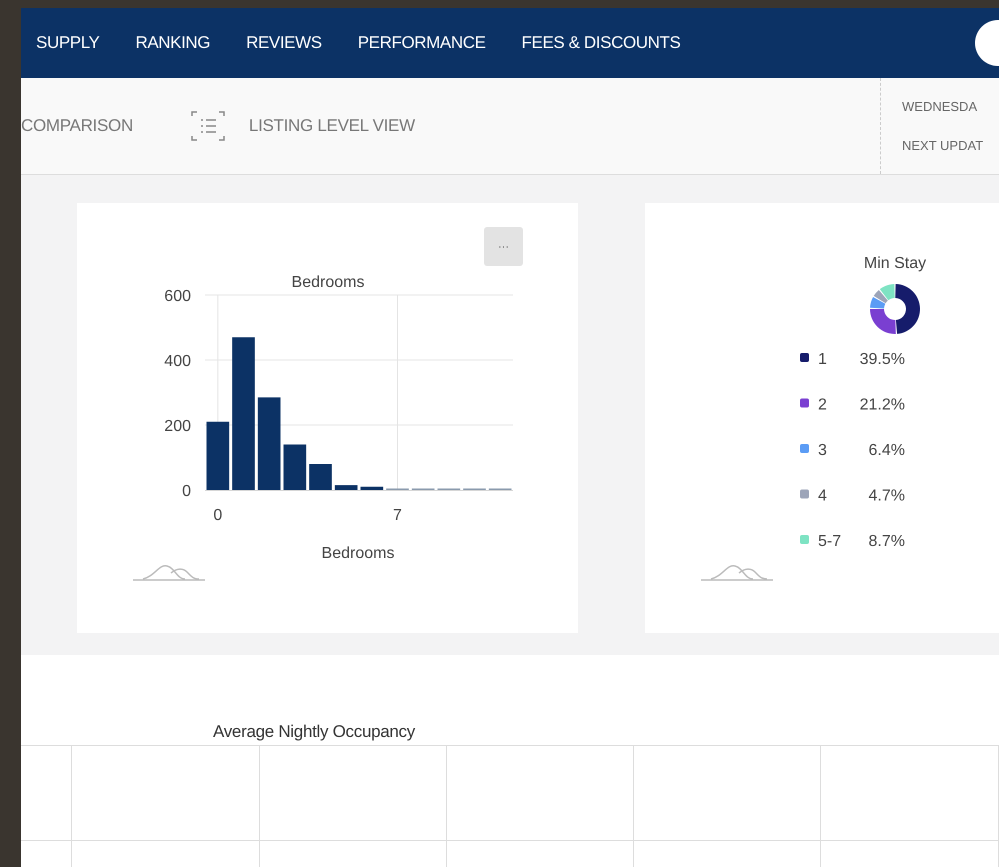 The height and width of the screenshot is (867, 999). Describe the element at coordinates (68, 43) in the screenshot. I see `nav-link: SUPPLY` at that location.